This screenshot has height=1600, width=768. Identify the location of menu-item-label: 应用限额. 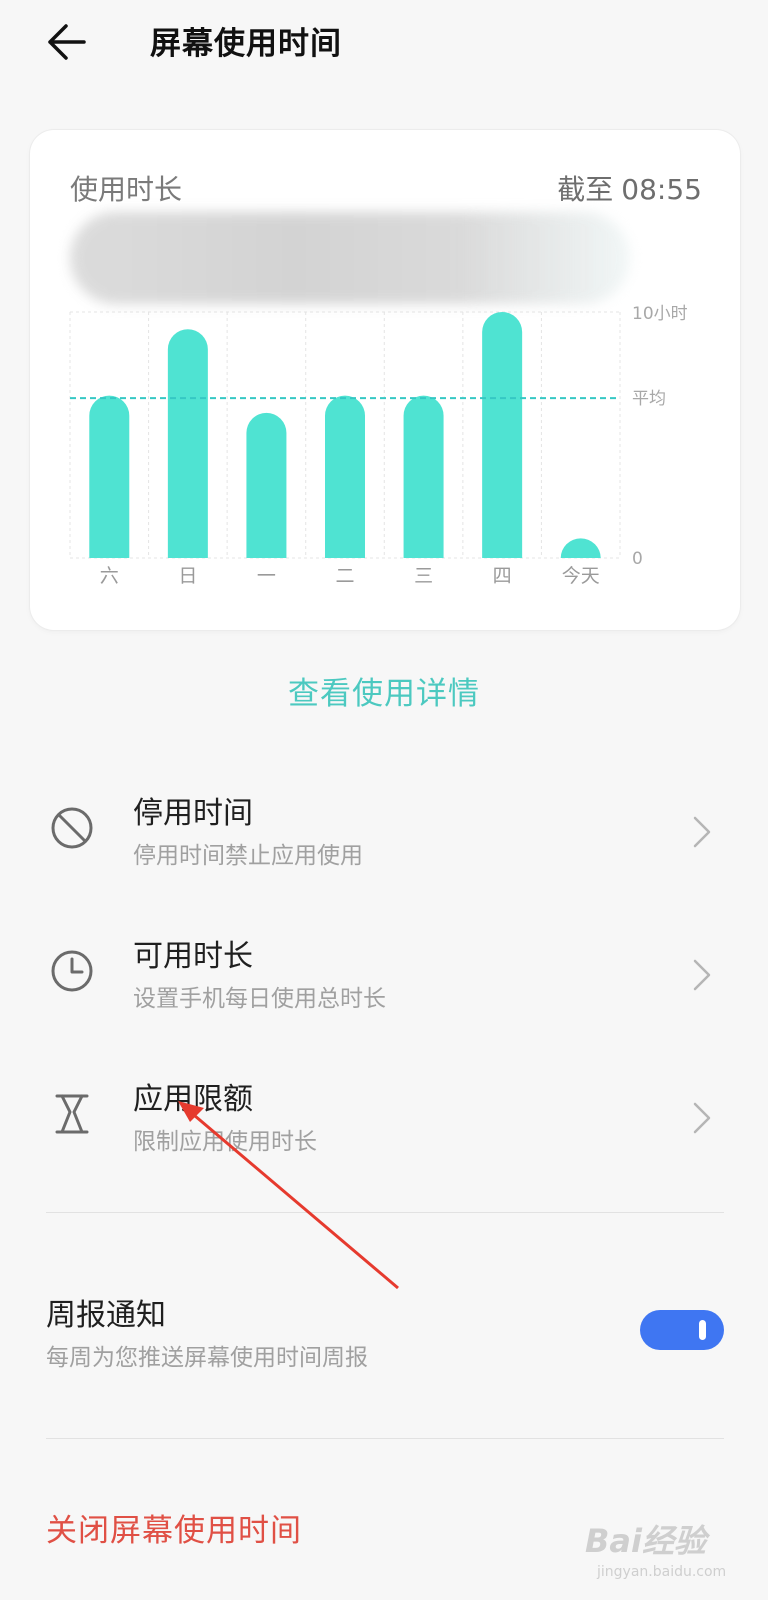
(193, 1099).